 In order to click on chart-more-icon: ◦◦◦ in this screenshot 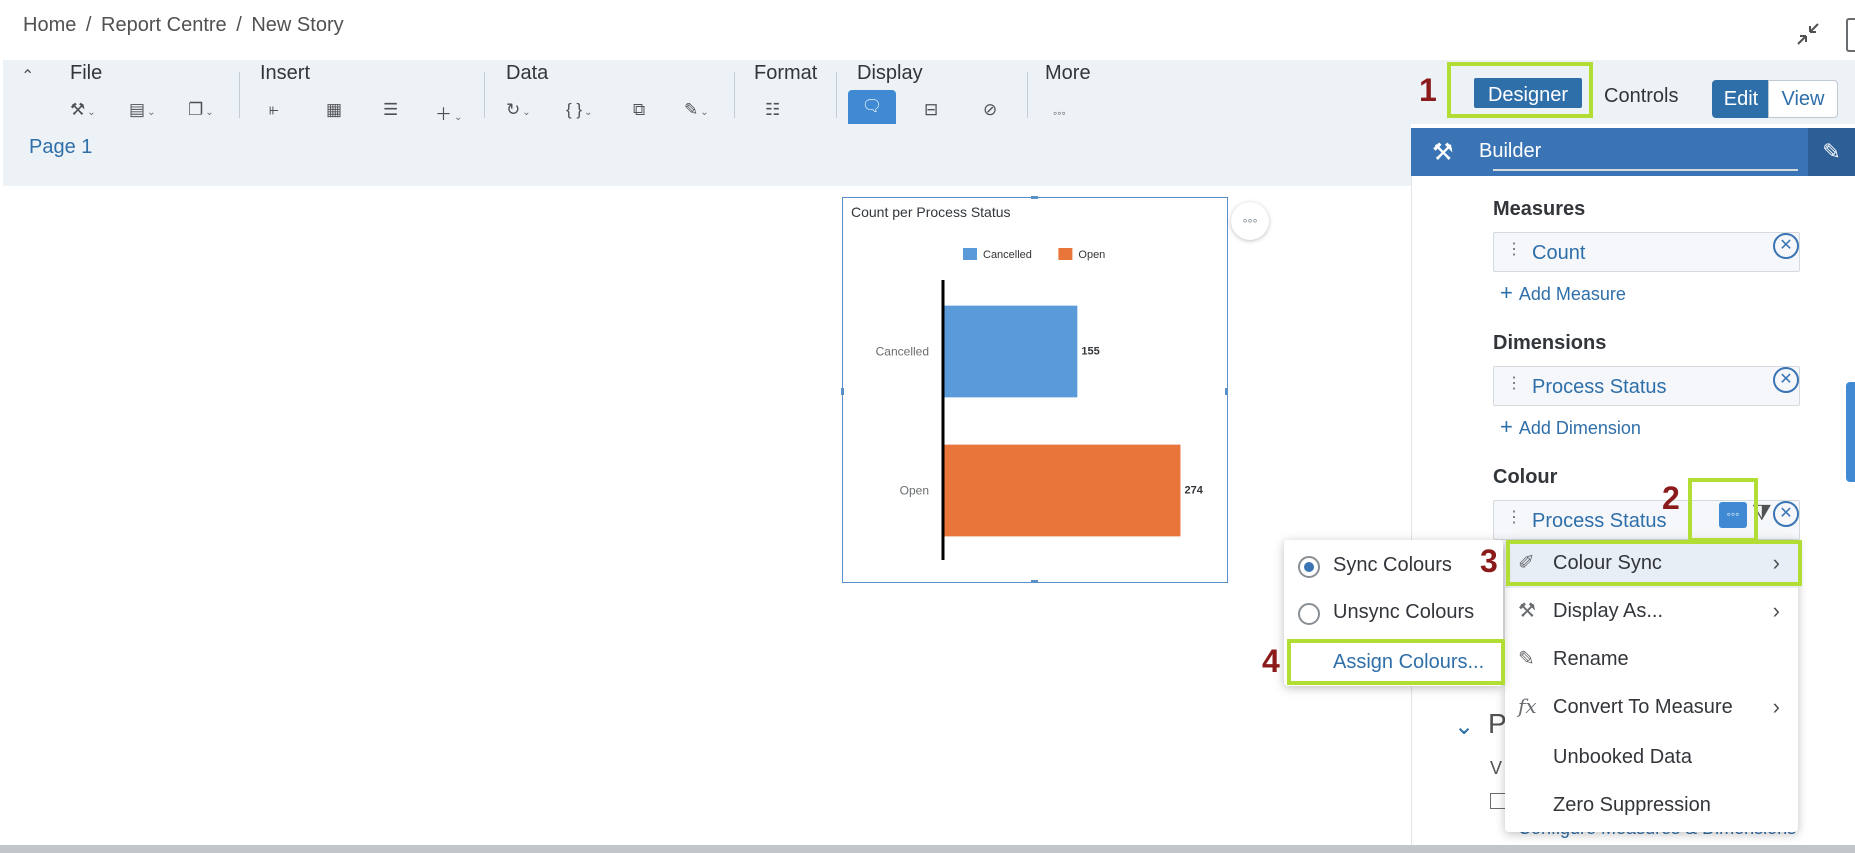, I will do `click(1250, 221)`.